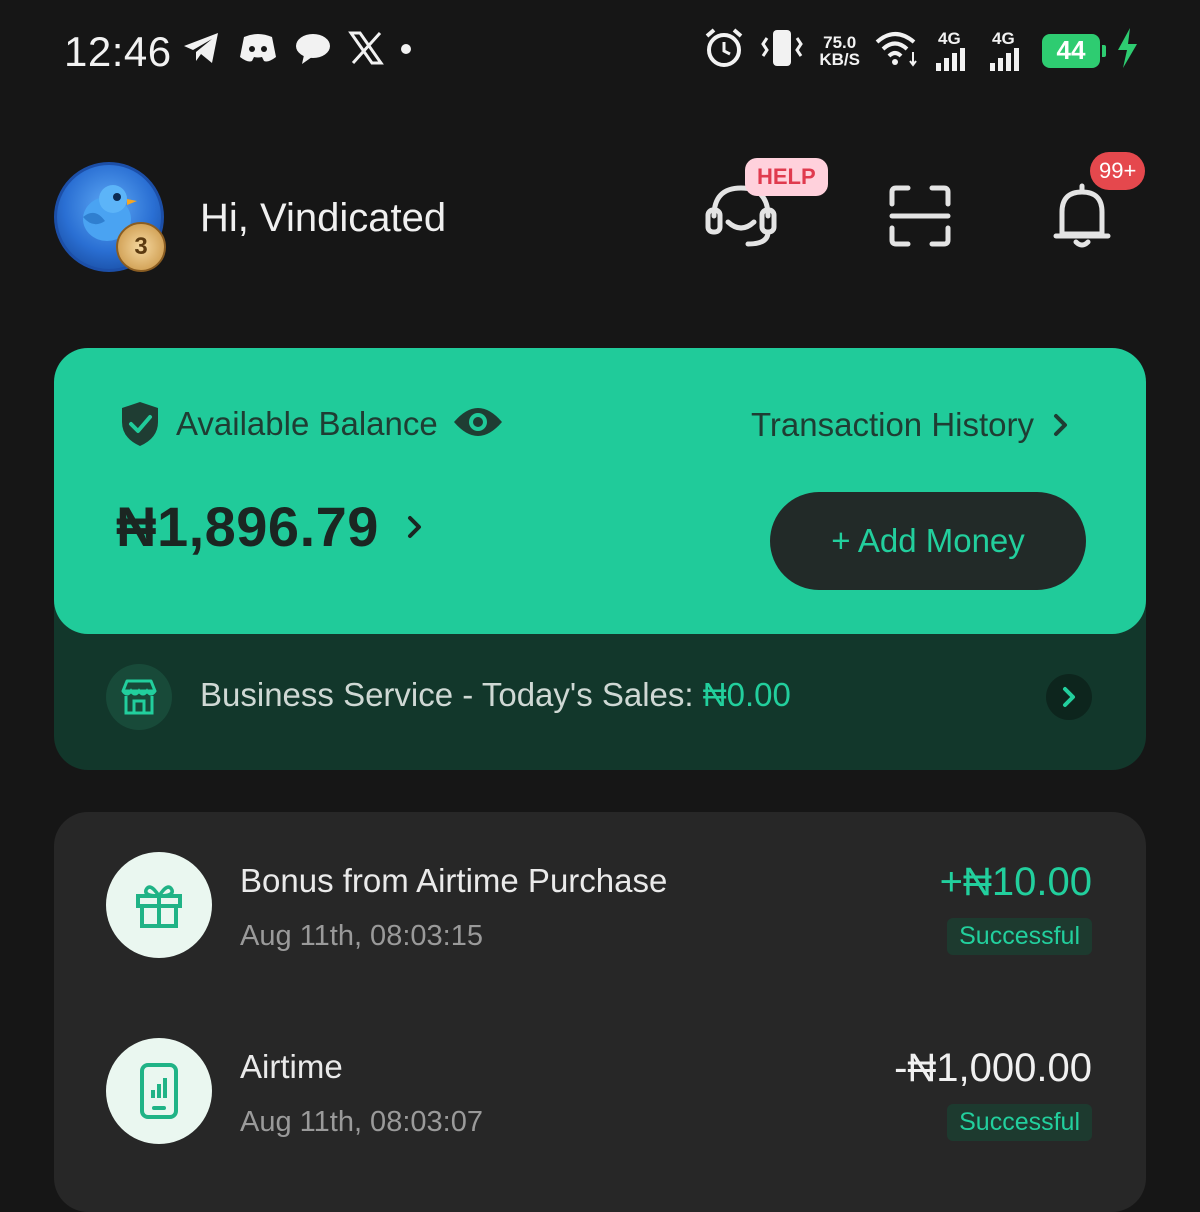  I want to click on business-sales-amount: ₦0.00, so click(746, 694).